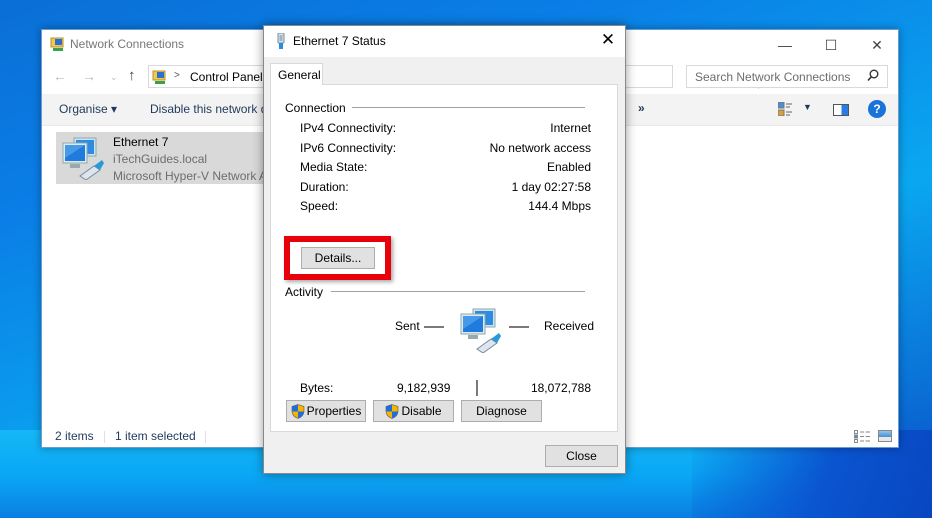 Image resolution: width=932 pixels, height=518 pixels. I want to click on minimize-button: —, so click(785, 45).